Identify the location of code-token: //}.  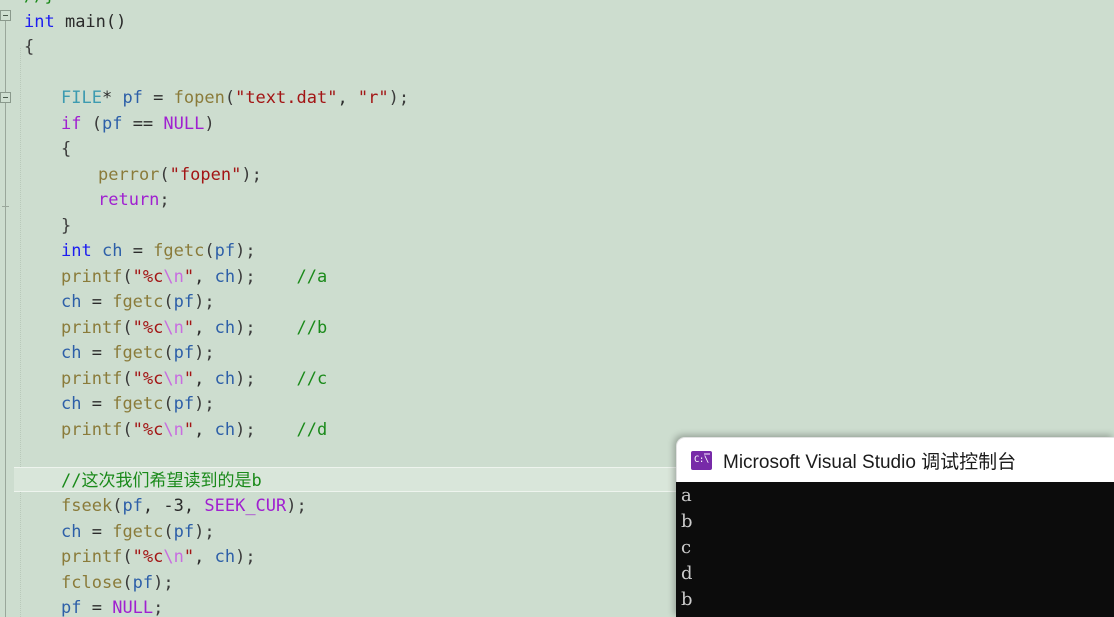
(39, 3).